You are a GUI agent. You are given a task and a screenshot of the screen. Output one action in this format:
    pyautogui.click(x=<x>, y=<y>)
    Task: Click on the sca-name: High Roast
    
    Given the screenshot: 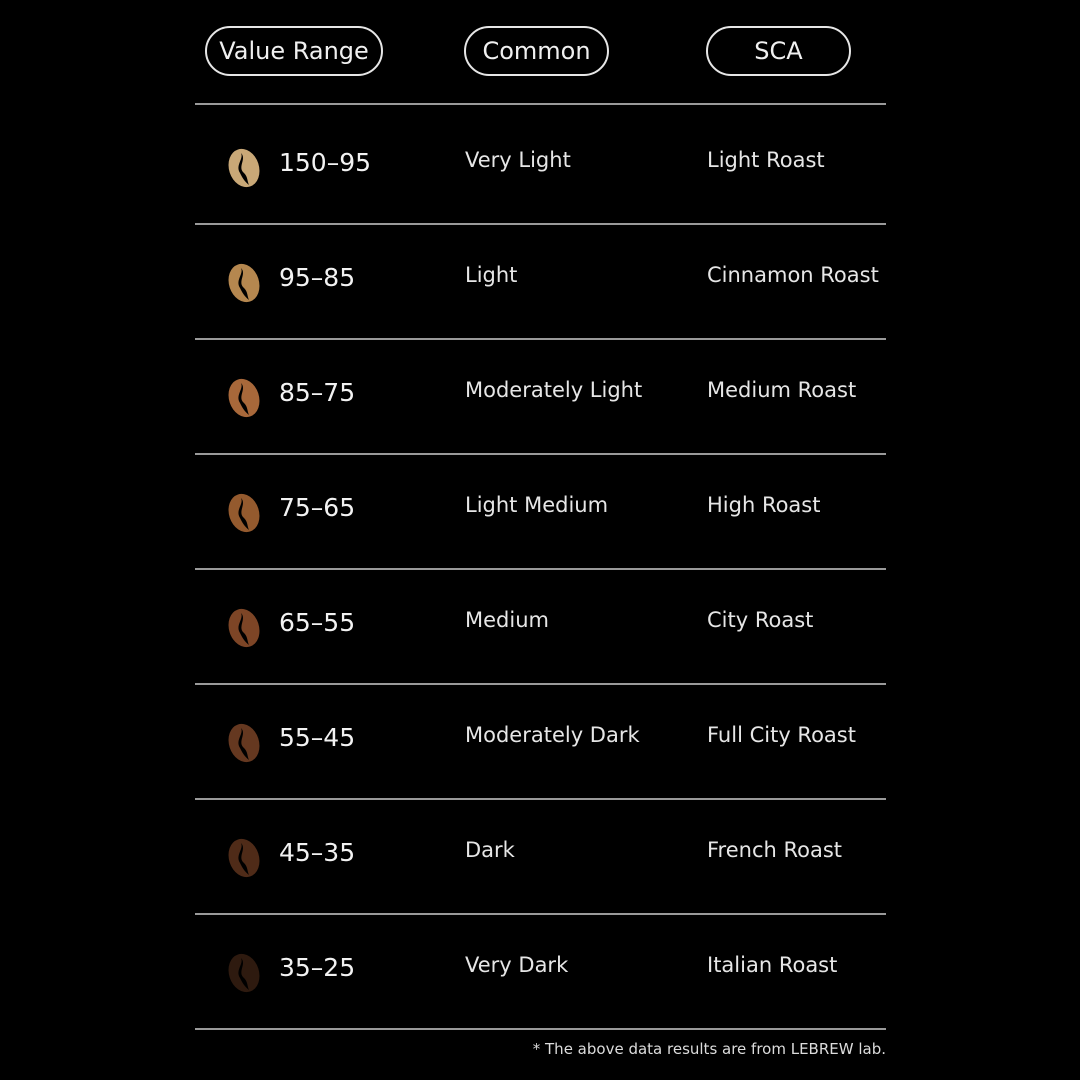 What is the action you would take?
    pyautogui.click(x=764, y=505)
    